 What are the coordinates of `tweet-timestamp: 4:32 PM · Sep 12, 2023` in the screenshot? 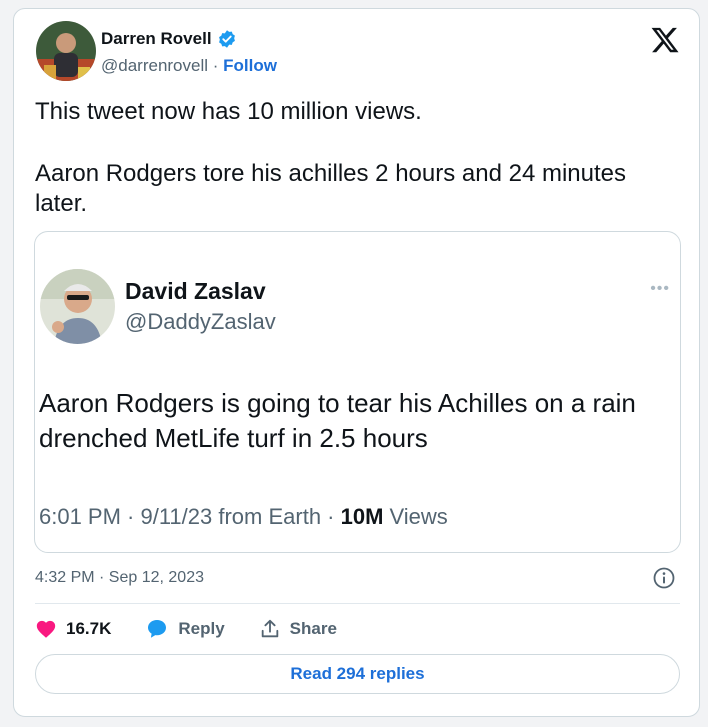 It's located at (119, 578).